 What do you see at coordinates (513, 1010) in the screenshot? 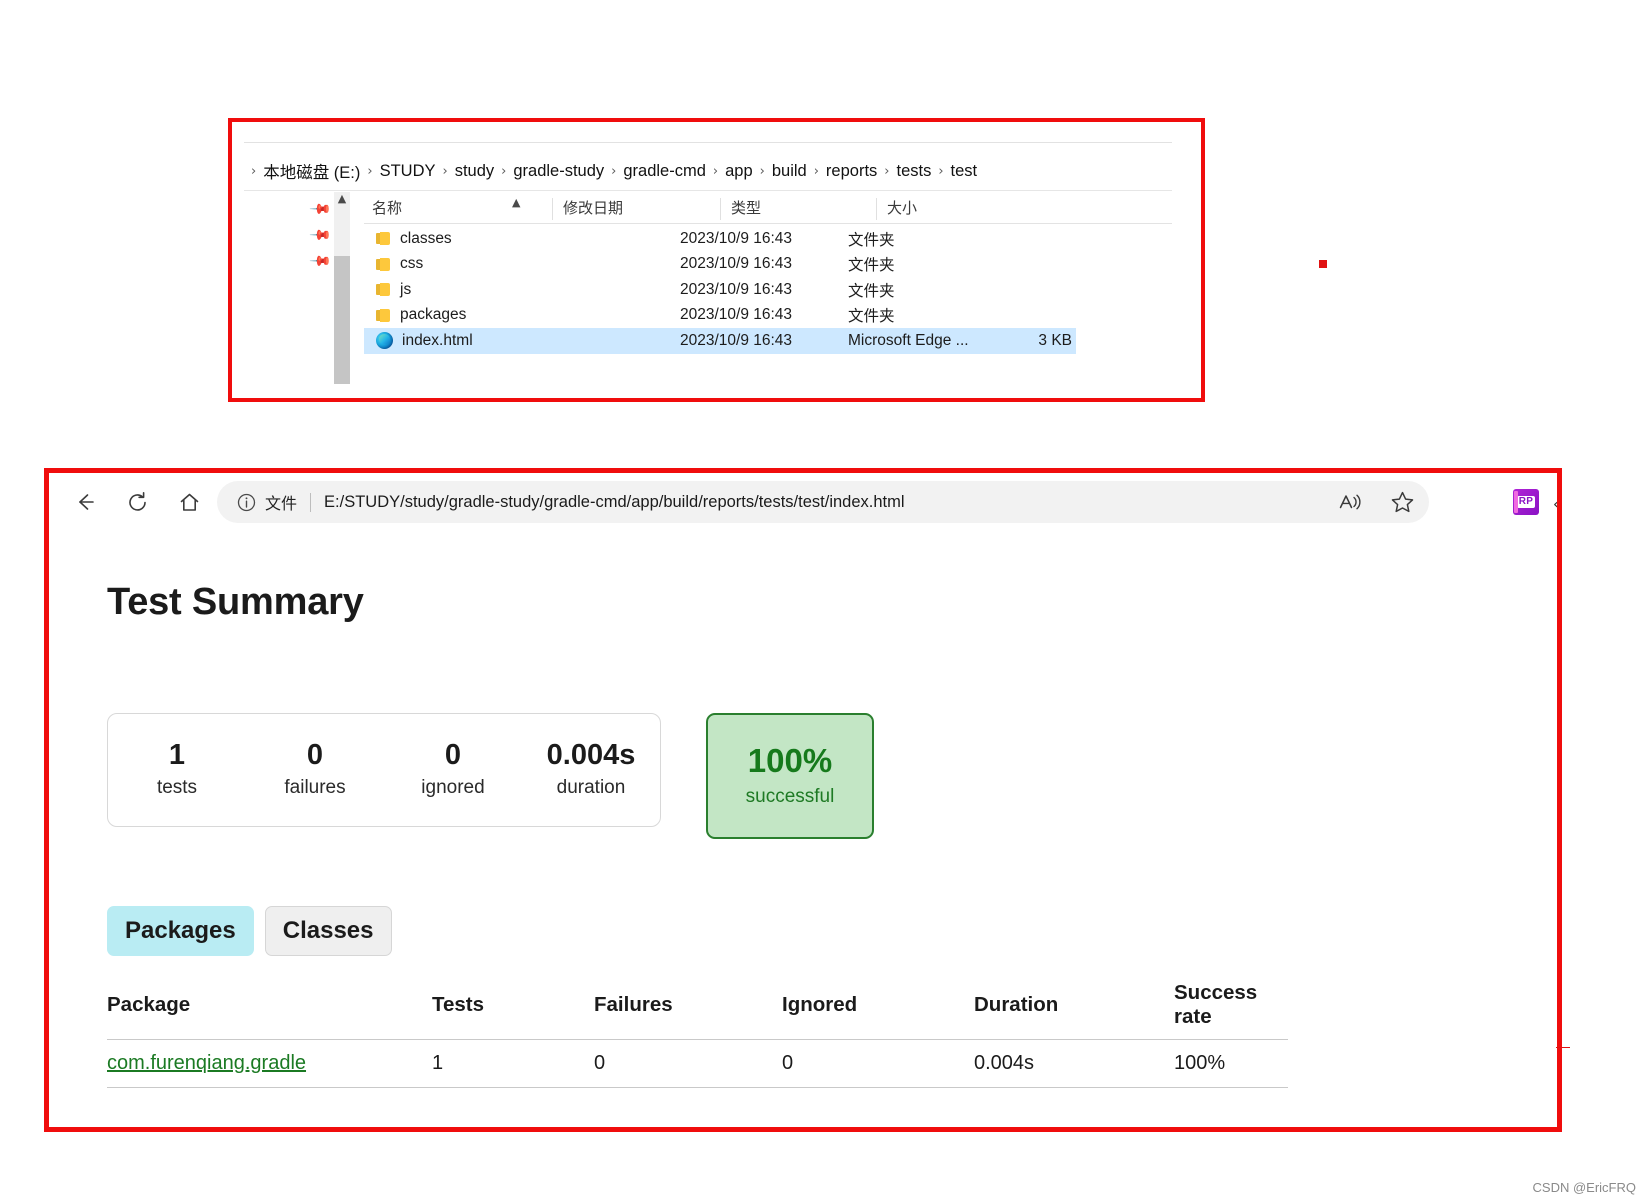
I see `th-tests: Tests` at bounding box center [513, 1010].